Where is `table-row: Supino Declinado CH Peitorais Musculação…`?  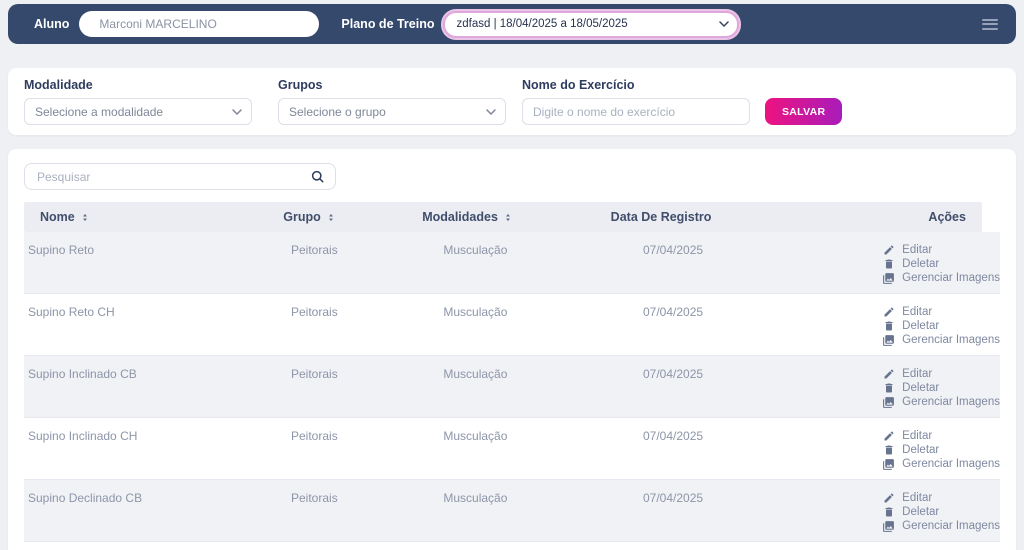
table-row: Supino Declinado CH Peitorais Musculação… is located at coordinates (512, 546).